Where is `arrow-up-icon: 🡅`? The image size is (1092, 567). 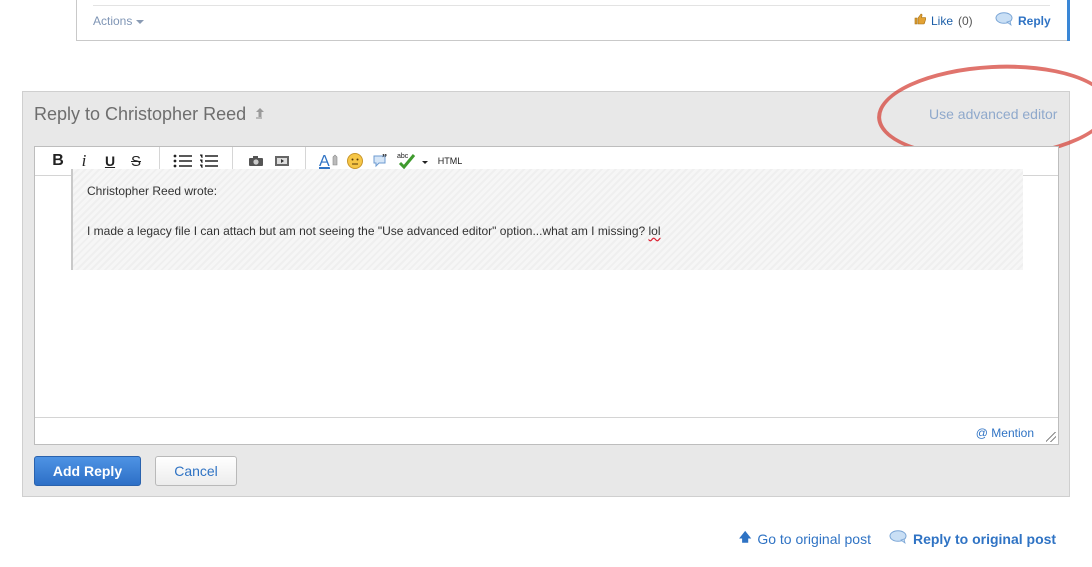
arrow-up-icon: 🡅 is located at coordinates (745, 537).